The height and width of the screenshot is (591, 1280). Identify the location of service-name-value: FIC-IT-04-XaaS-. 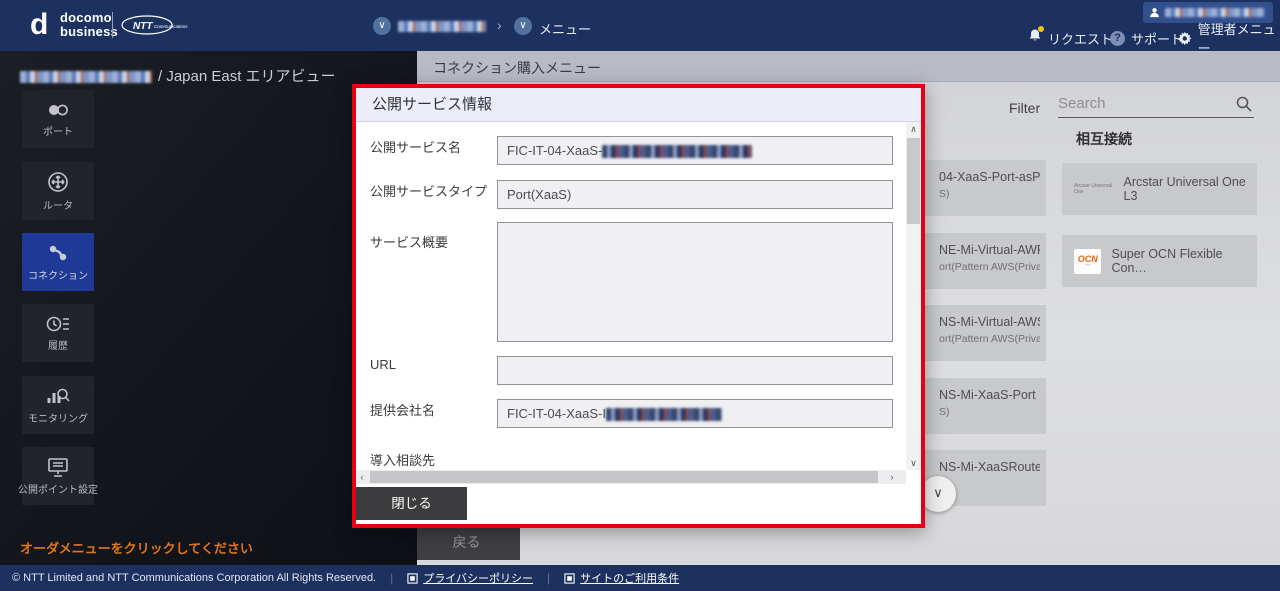
(555, 150).